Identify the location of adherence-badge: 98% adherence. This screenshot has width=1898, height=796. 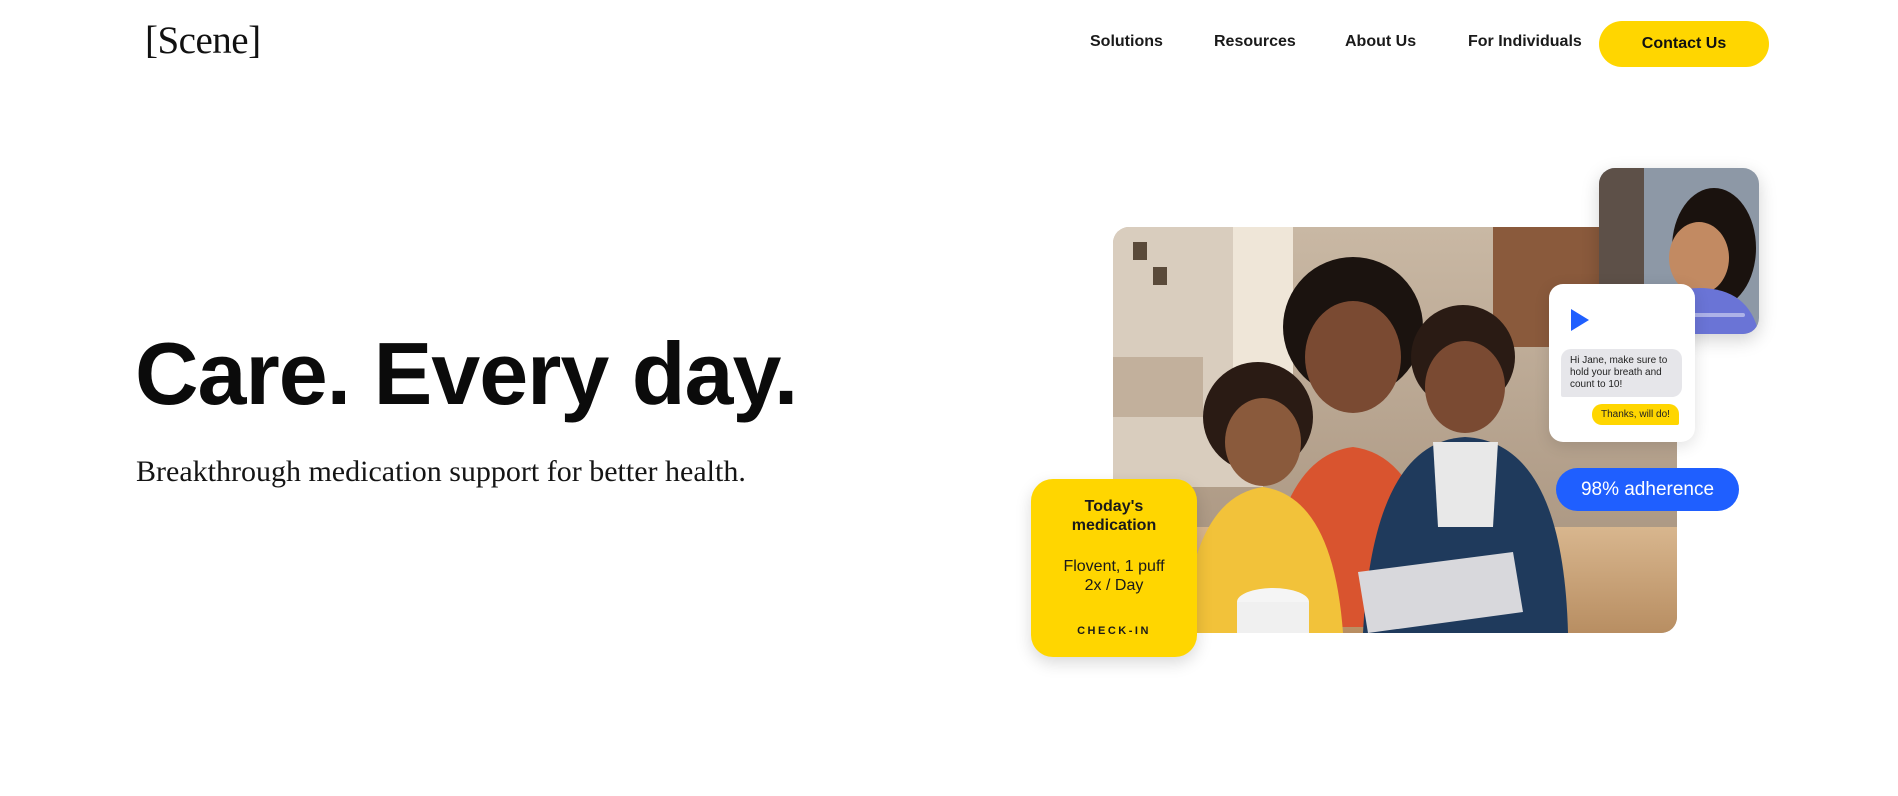
(1647, 489).